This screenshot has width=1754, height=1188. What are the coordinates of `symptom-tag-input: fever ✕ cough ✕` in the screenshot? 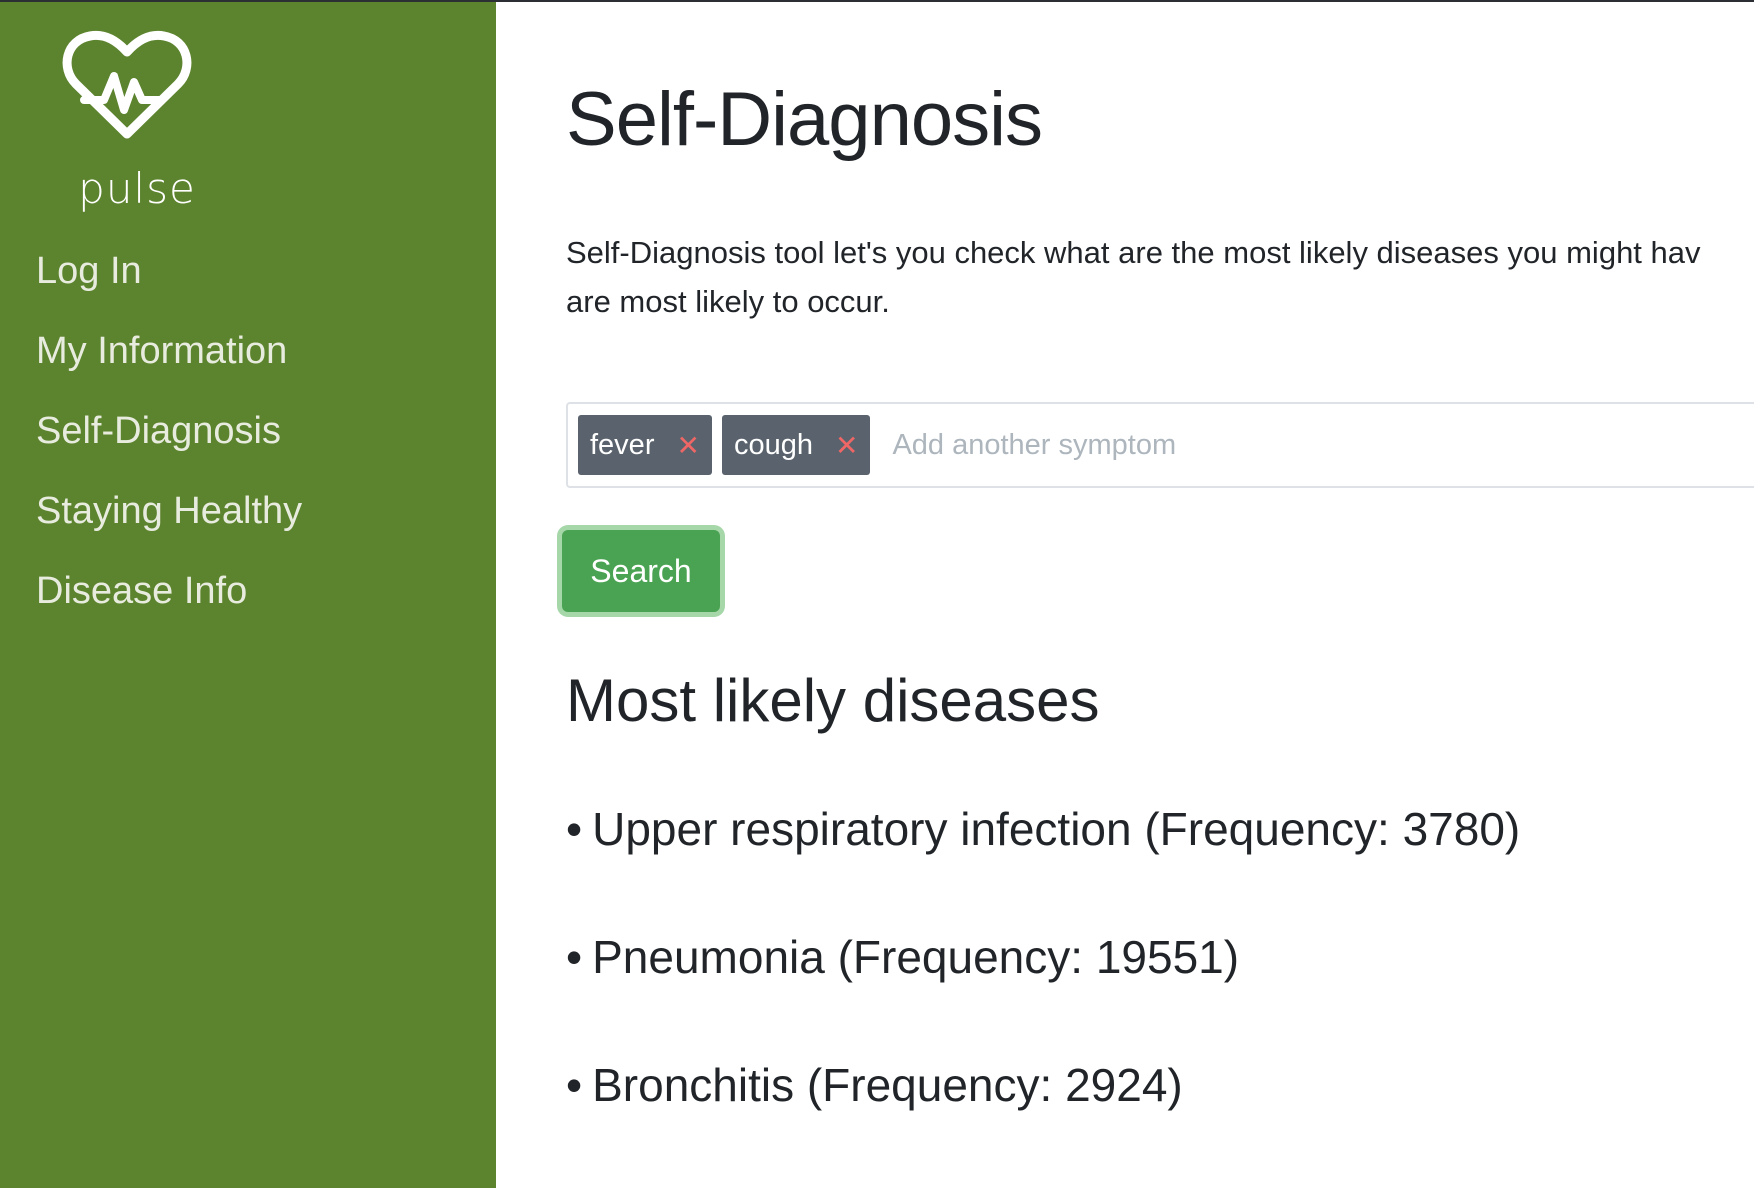 It's located at (1160, 445).